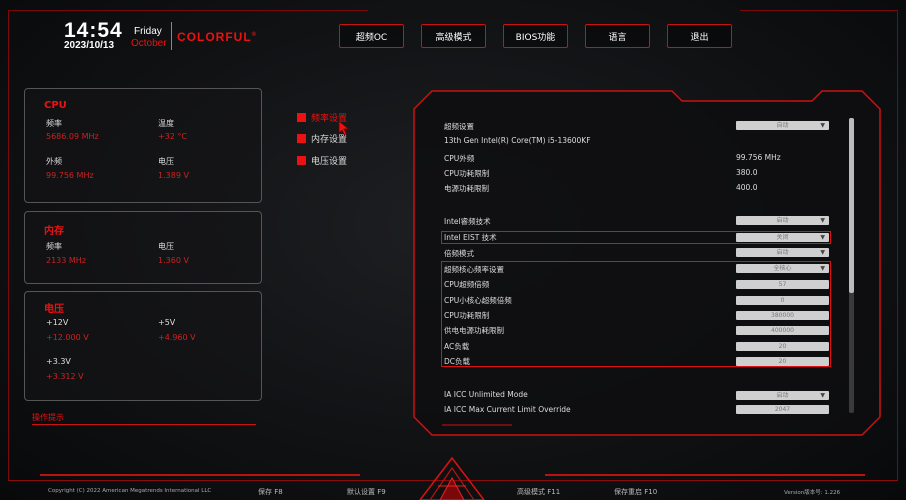 The width and height of the screenshot is (906, 500). I want to click on e-ratio-input: 0, so click(782, 300).